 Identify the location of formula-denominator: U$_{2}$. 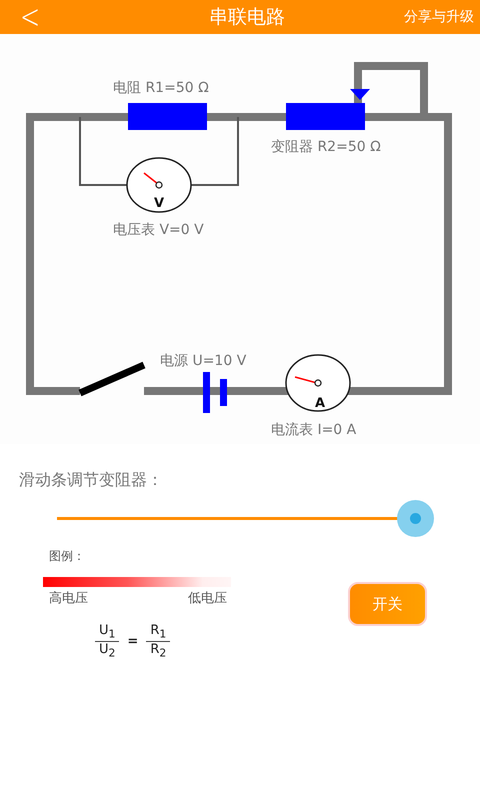
(107, 651).